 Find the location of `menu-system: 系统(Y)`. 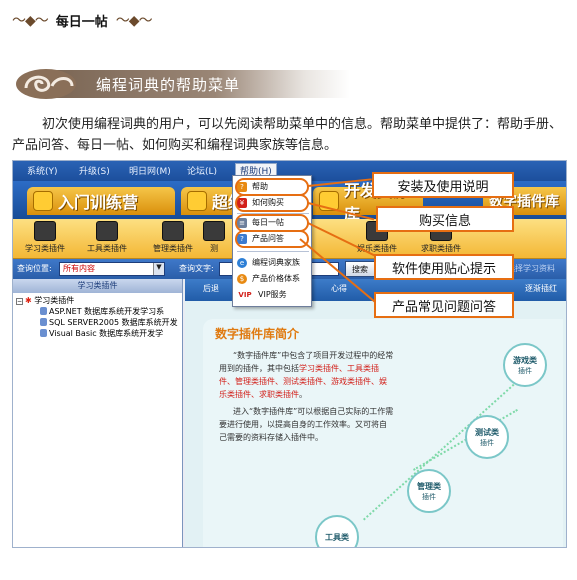

menu-system: 系统(Y) is located at coordinates (42, 170).